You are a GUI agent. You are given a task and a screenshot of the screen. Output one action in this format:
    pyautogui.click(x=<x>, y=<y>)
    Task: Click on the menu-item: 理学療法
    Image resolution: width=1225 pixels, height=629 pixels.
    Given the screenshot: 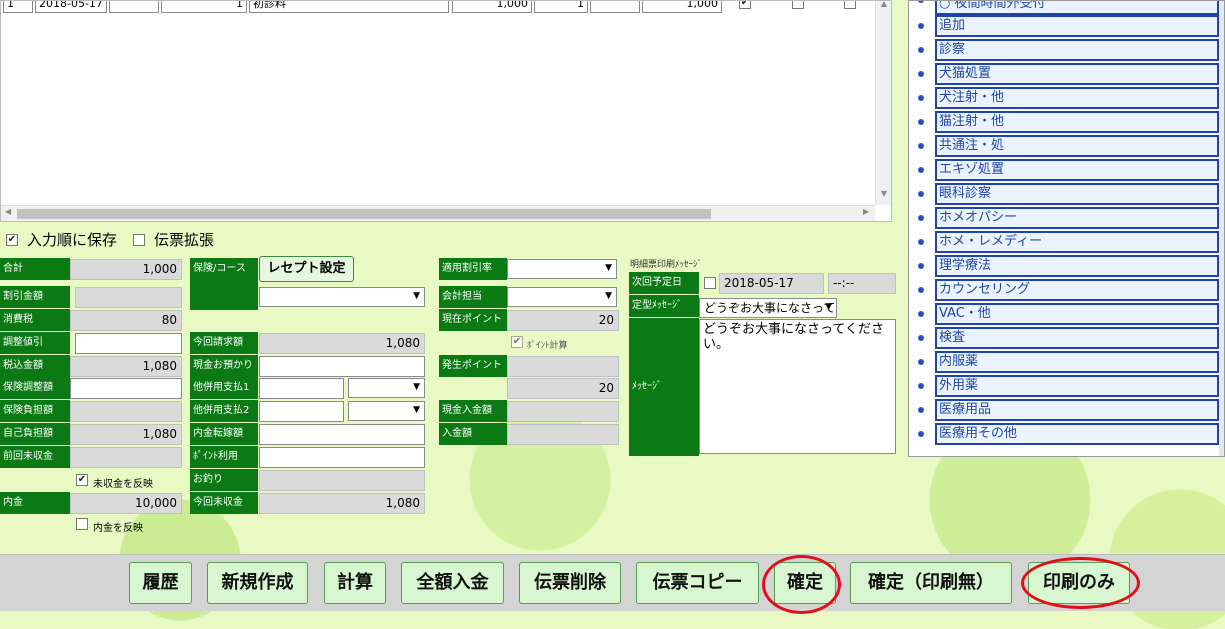 What is the action you would take?
    pyautogui.click(x=1077, y=266)
    